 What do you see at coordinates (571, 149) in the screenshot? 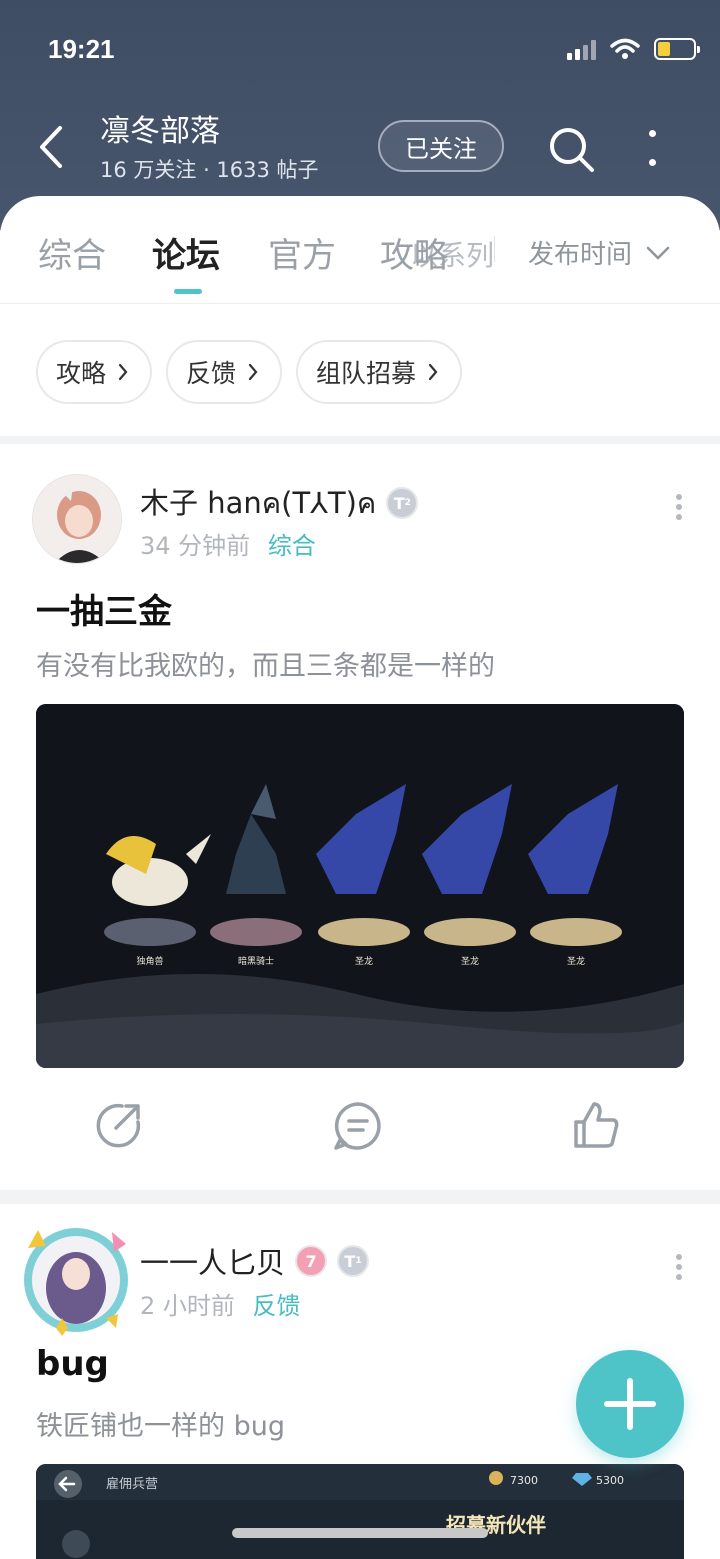
I see `search-icon` at bounding box center [571, 149].